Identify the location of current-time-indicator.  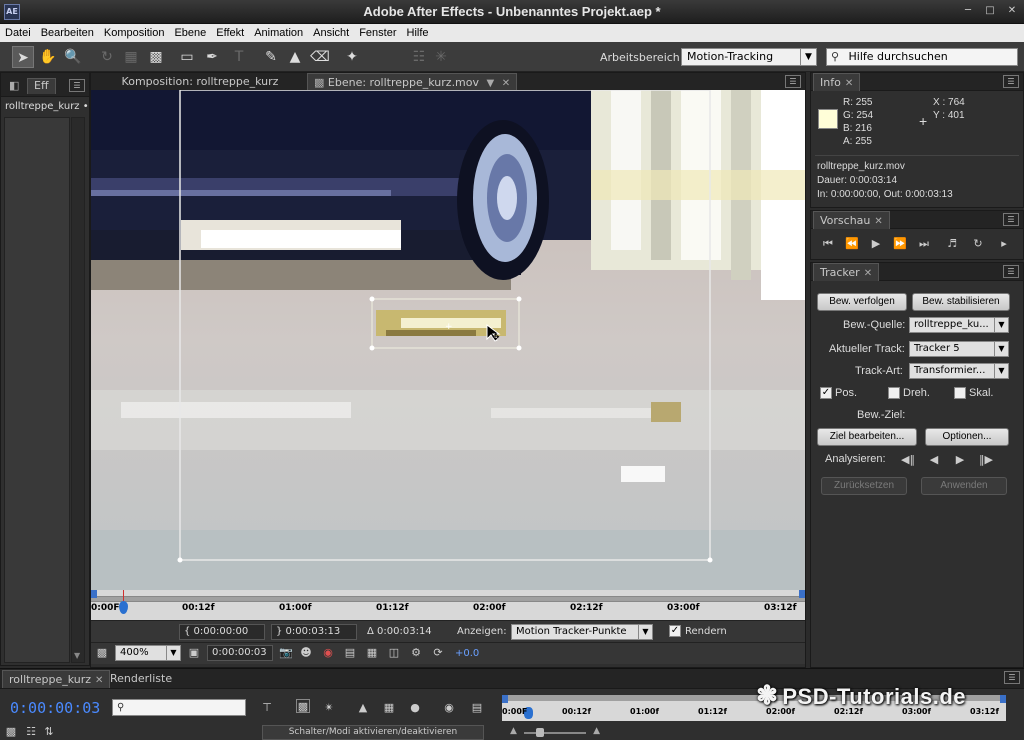
(123, 607).